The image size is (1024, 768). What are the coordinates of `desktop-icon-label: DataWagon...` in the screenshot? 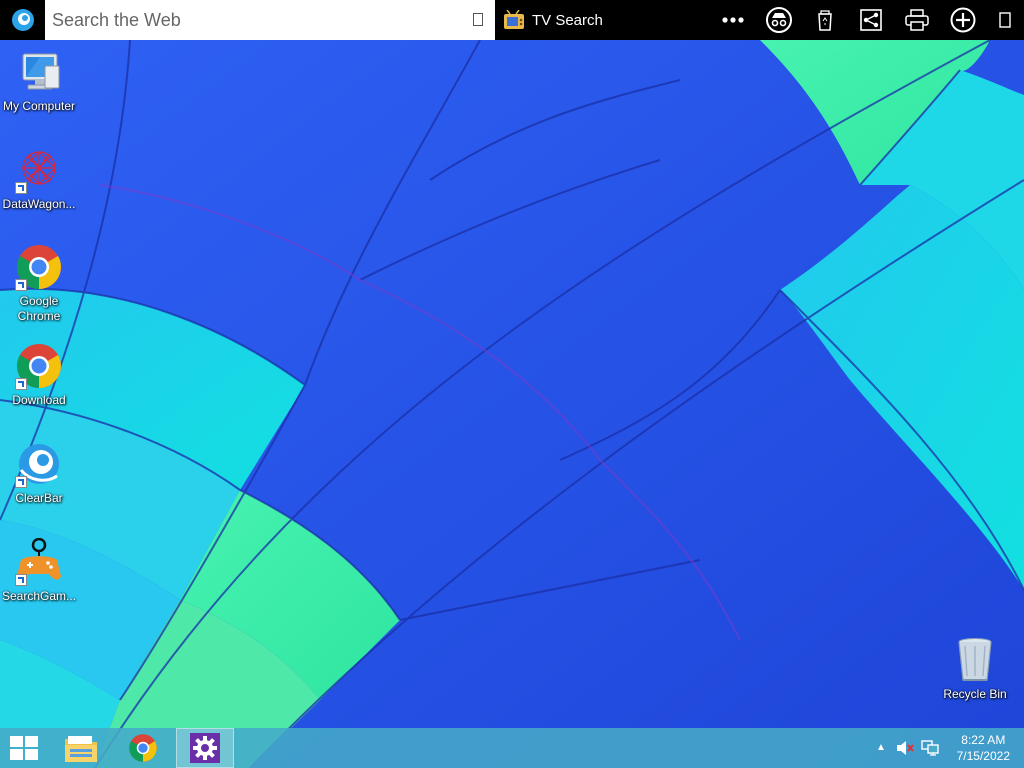 It's located at (39, 204).